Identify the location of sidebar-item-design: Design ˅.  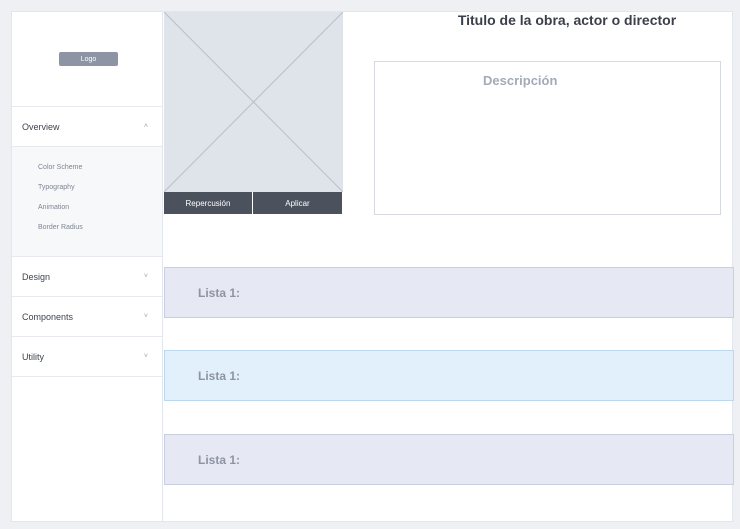
(87, 277).